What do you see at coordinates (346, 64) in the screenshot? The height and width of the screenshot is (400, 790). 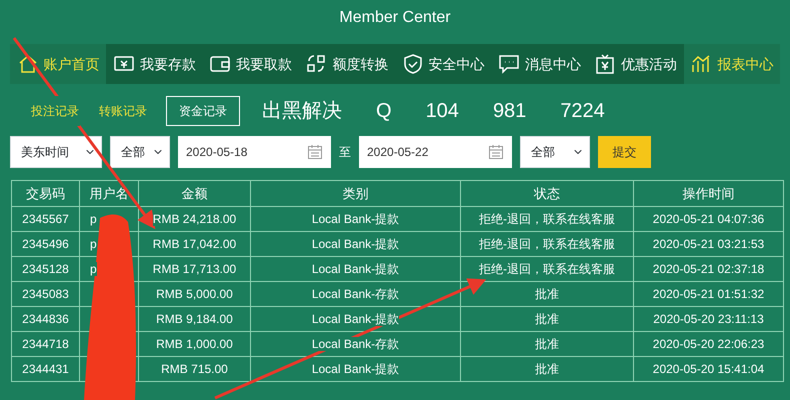 I see `nav-tab: 额度转换` at bounding box center [346, 64].